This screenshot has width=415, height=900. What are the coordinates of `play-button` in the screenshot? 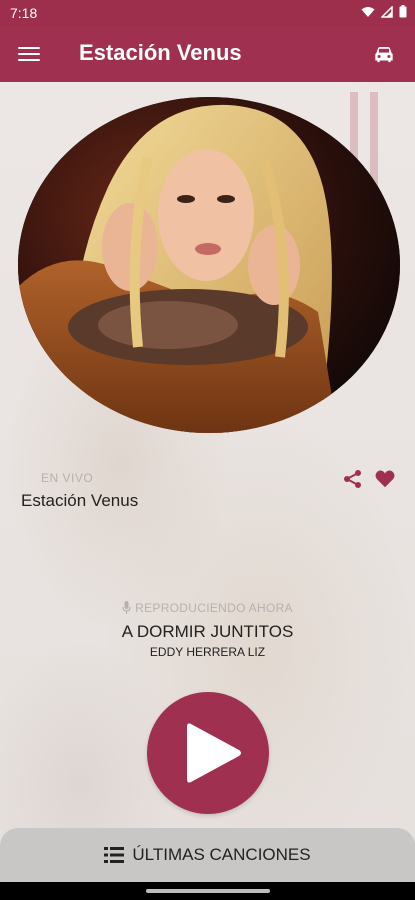 It's located at (208, 753).